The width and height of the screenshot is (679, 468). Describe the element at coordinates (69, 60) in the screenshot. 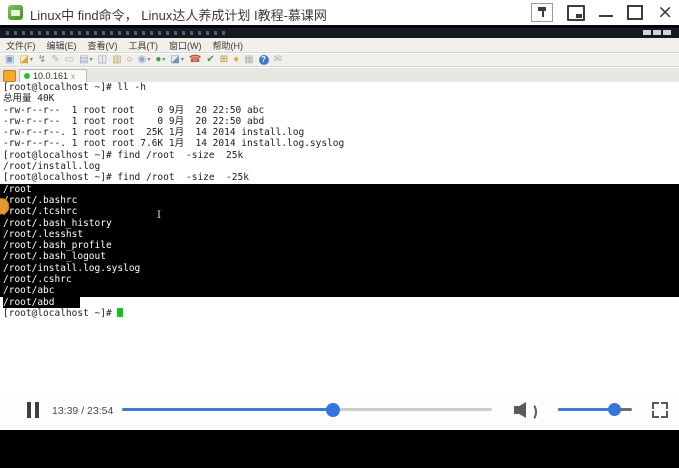

I see `reconnect-icon: ▭` at that location.